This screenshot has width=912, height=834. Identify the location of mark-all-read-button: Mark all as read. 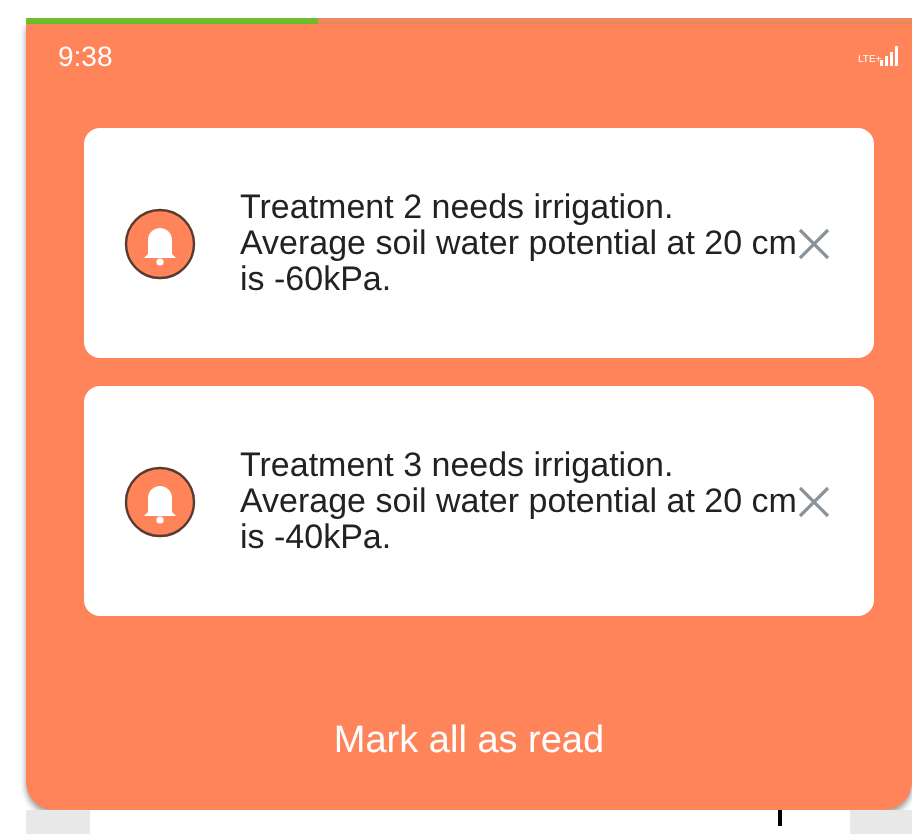
(469, 741).